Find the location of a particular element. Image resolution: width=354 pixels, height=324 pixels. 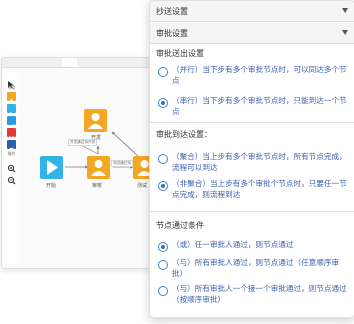

toolbox-label-node: 节点 is located at coordinates (11, 87).